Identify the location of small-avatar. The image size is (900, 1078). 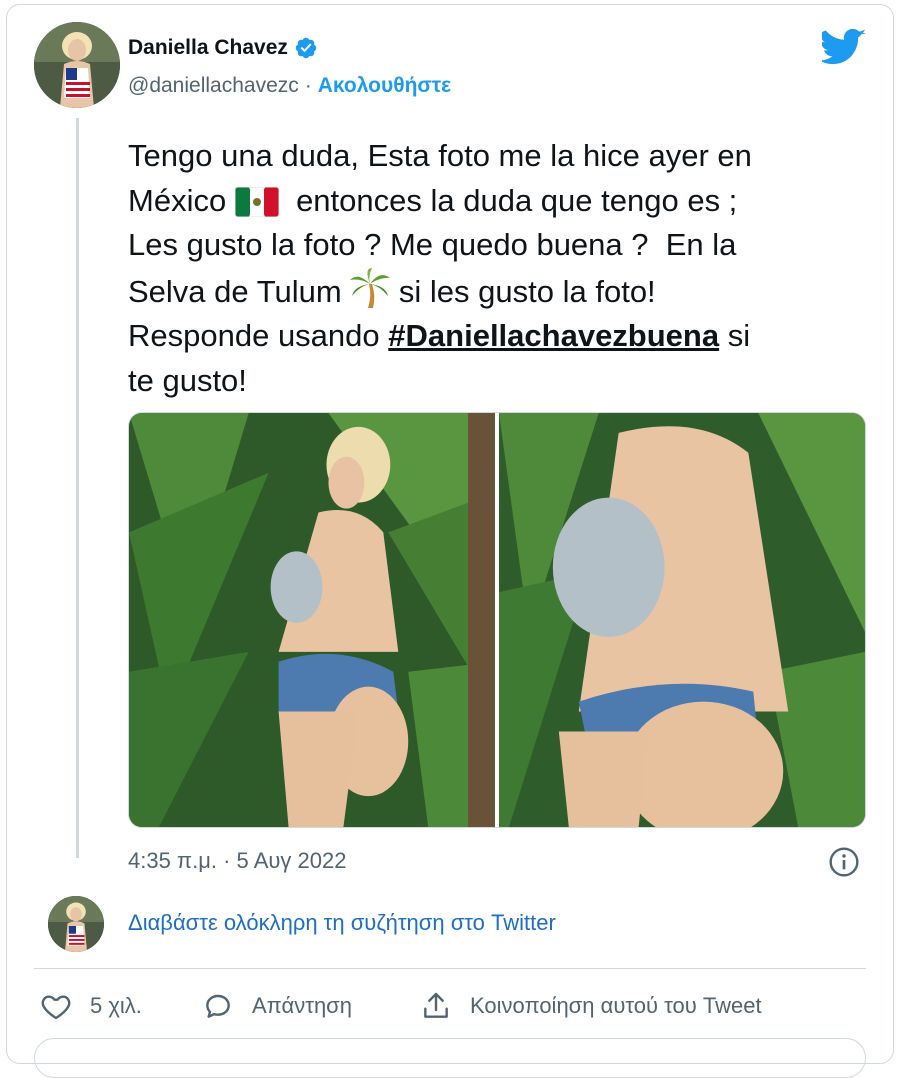
(76, 924).